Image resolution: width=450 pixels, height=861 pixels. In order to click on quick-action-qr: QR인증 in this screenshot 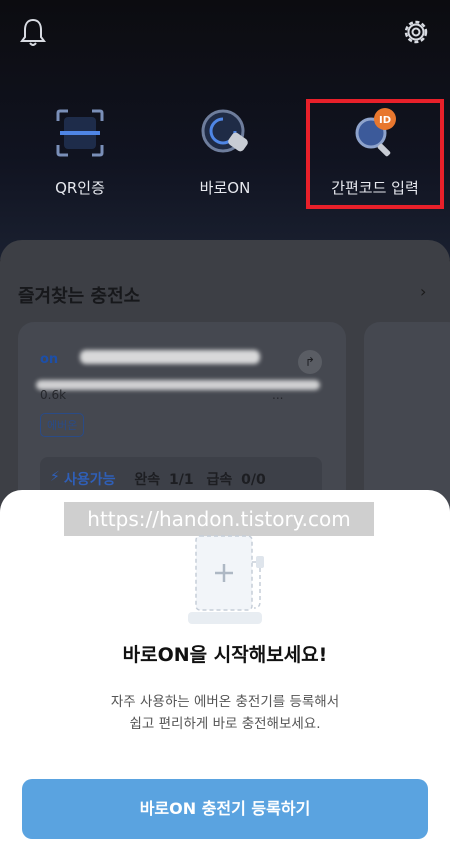, I will do `click(80, 155)`.